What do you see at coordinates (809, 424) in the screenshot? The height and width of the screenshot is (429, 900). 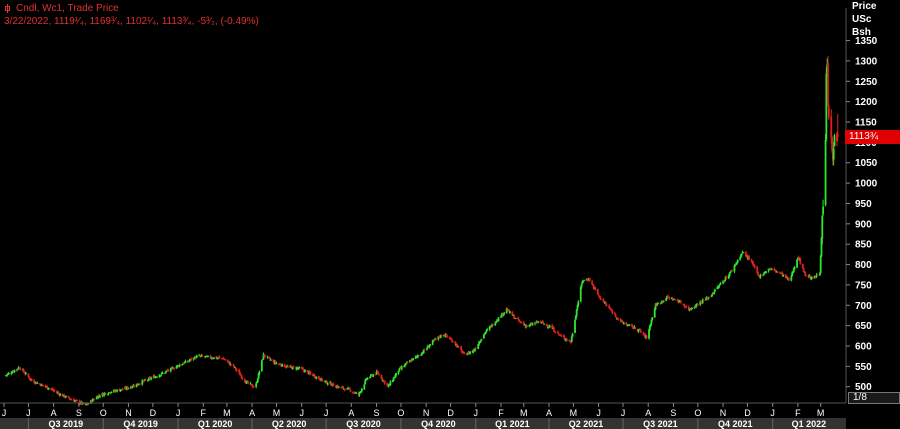 I see `quarter-label: Q1 2022` at bounding box center [809, 424].